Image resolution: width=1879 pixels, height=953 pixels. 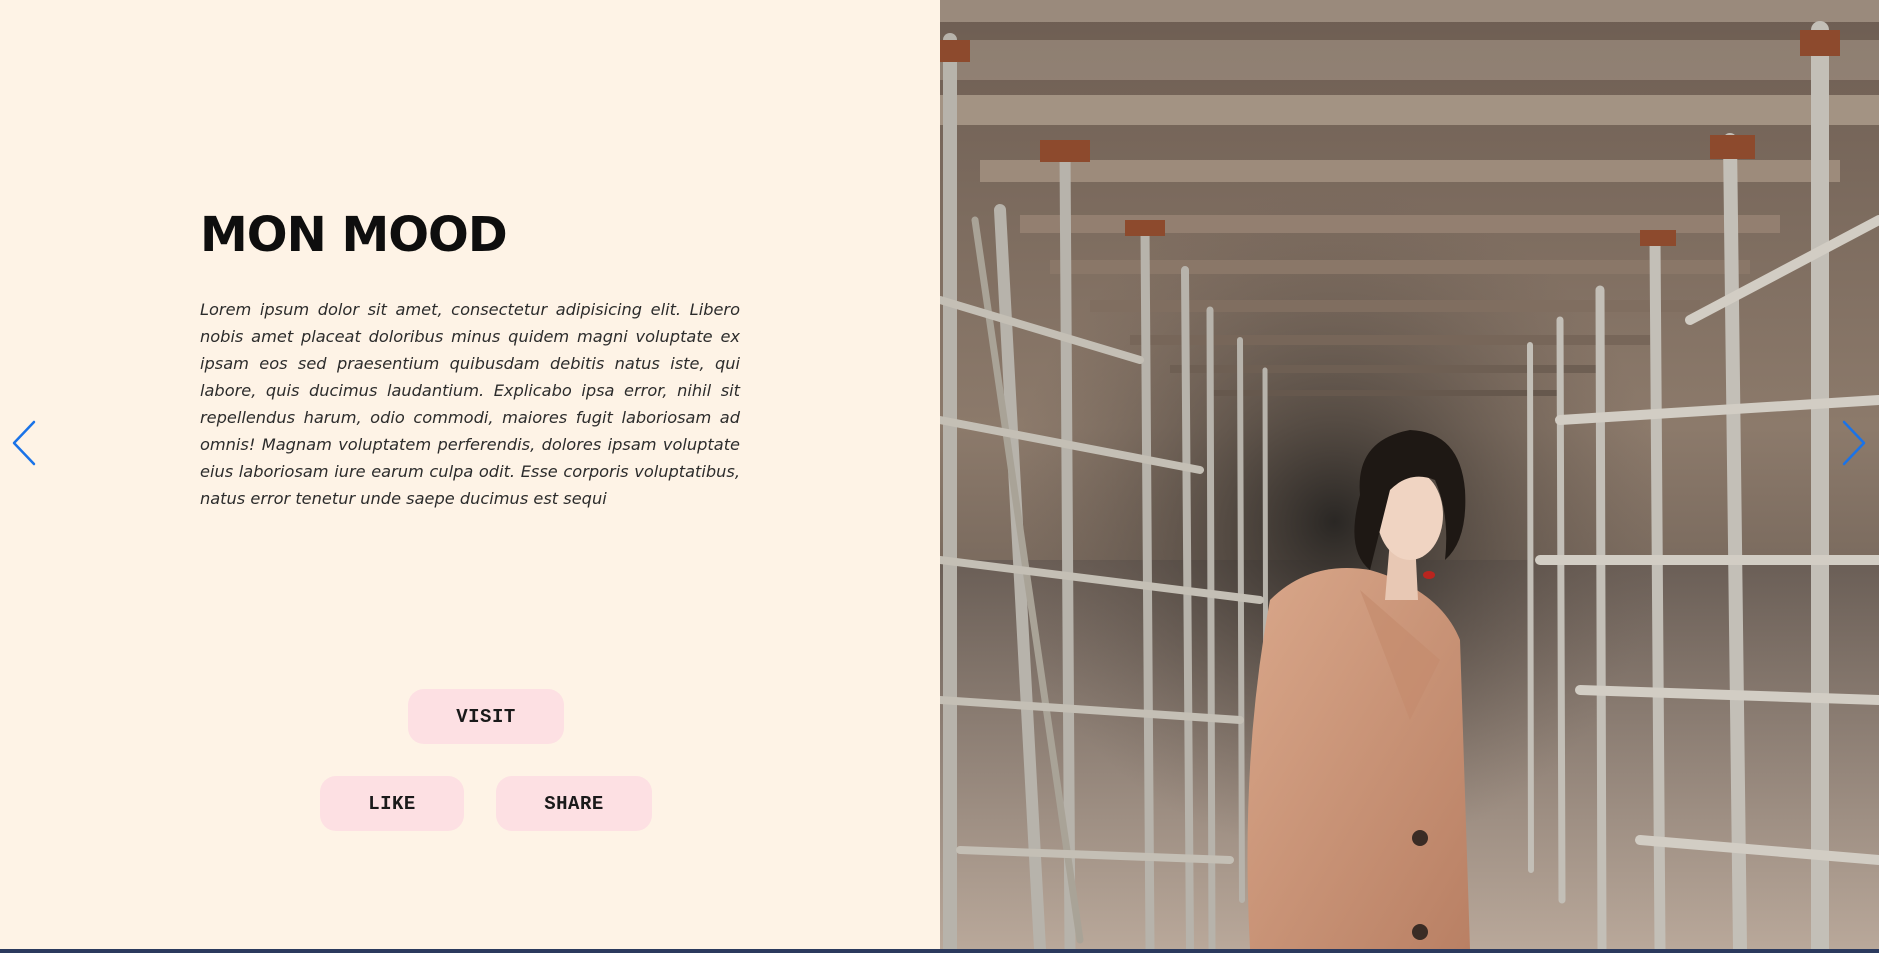 I want to click on like-button: LIKE, so click(x=392, y=803).